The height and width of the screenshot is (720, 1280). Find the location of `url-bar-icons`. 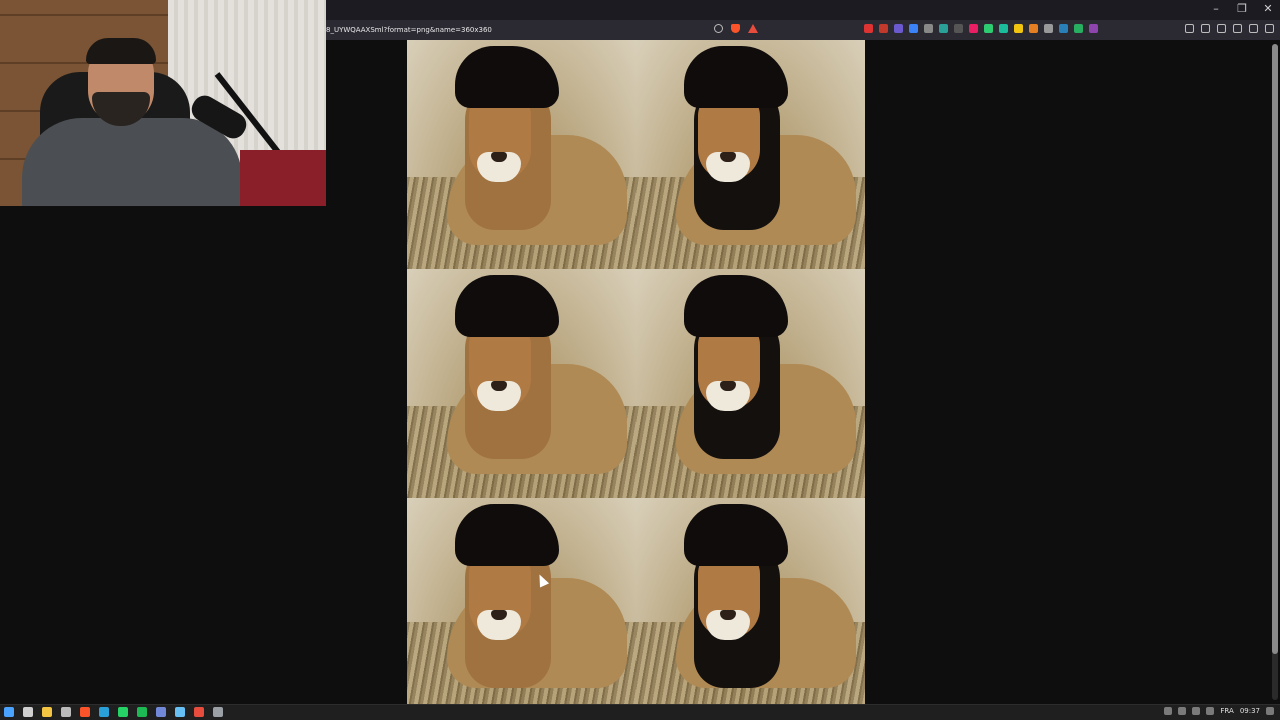

url-bar-icons is located at coordinates (736, 28).